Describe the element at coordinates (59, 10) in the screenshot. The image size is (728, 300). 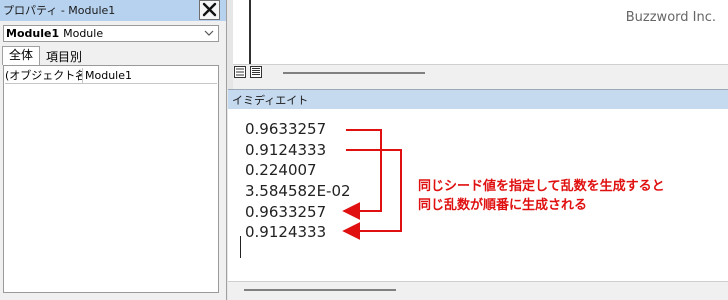
I see `properties-title: プロパティ - Module1` at that location.